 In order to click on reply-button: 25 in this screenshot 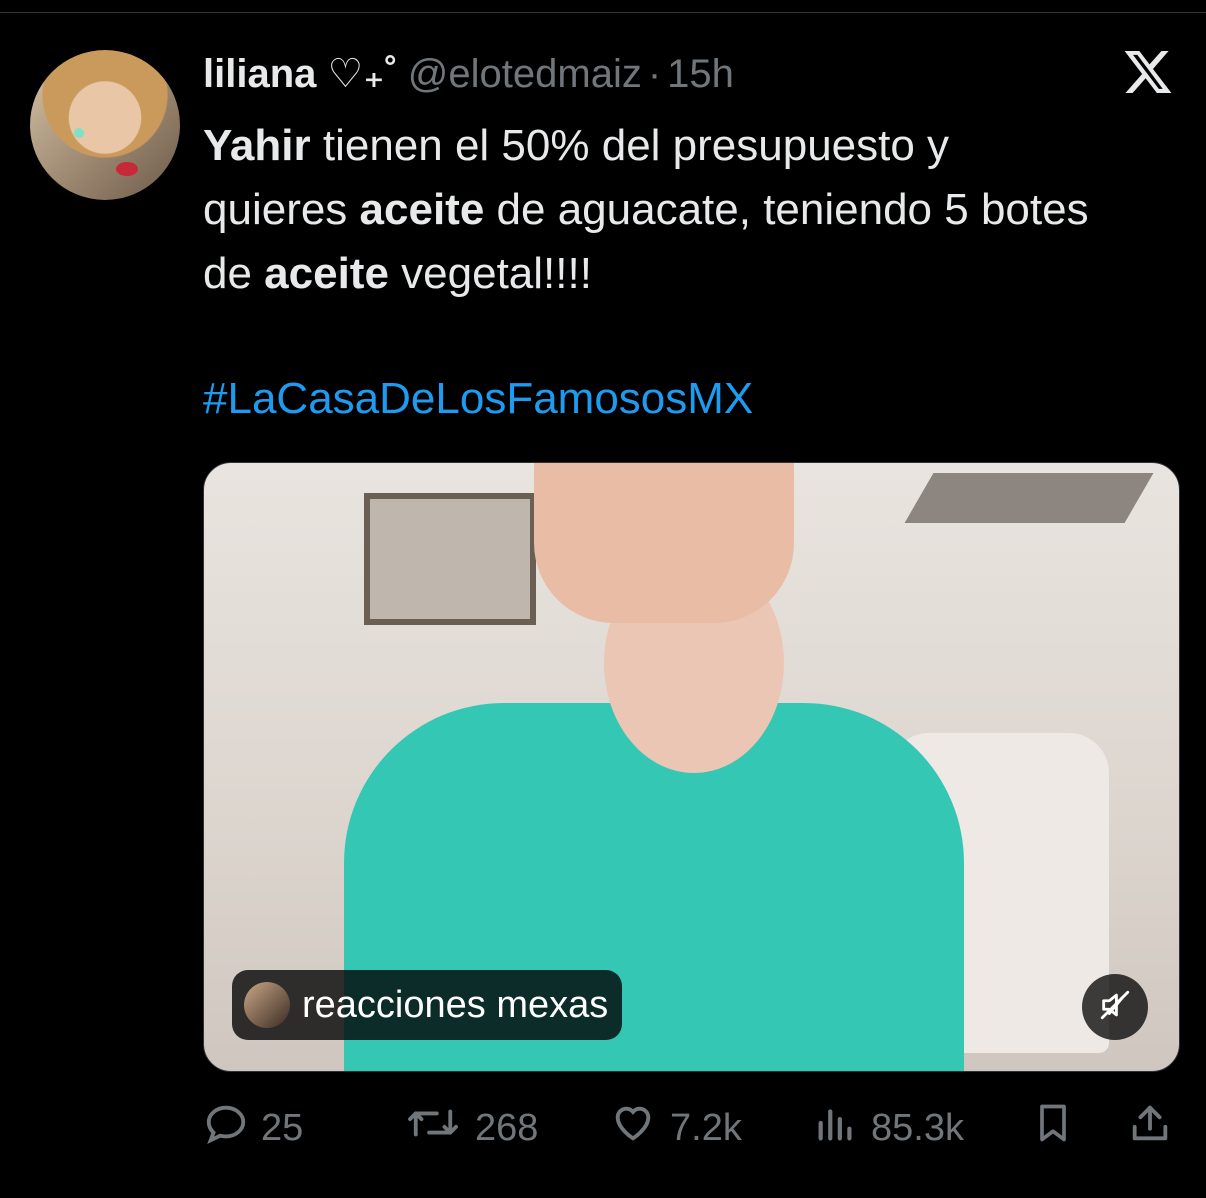, I will do `click(253, 1128)`.